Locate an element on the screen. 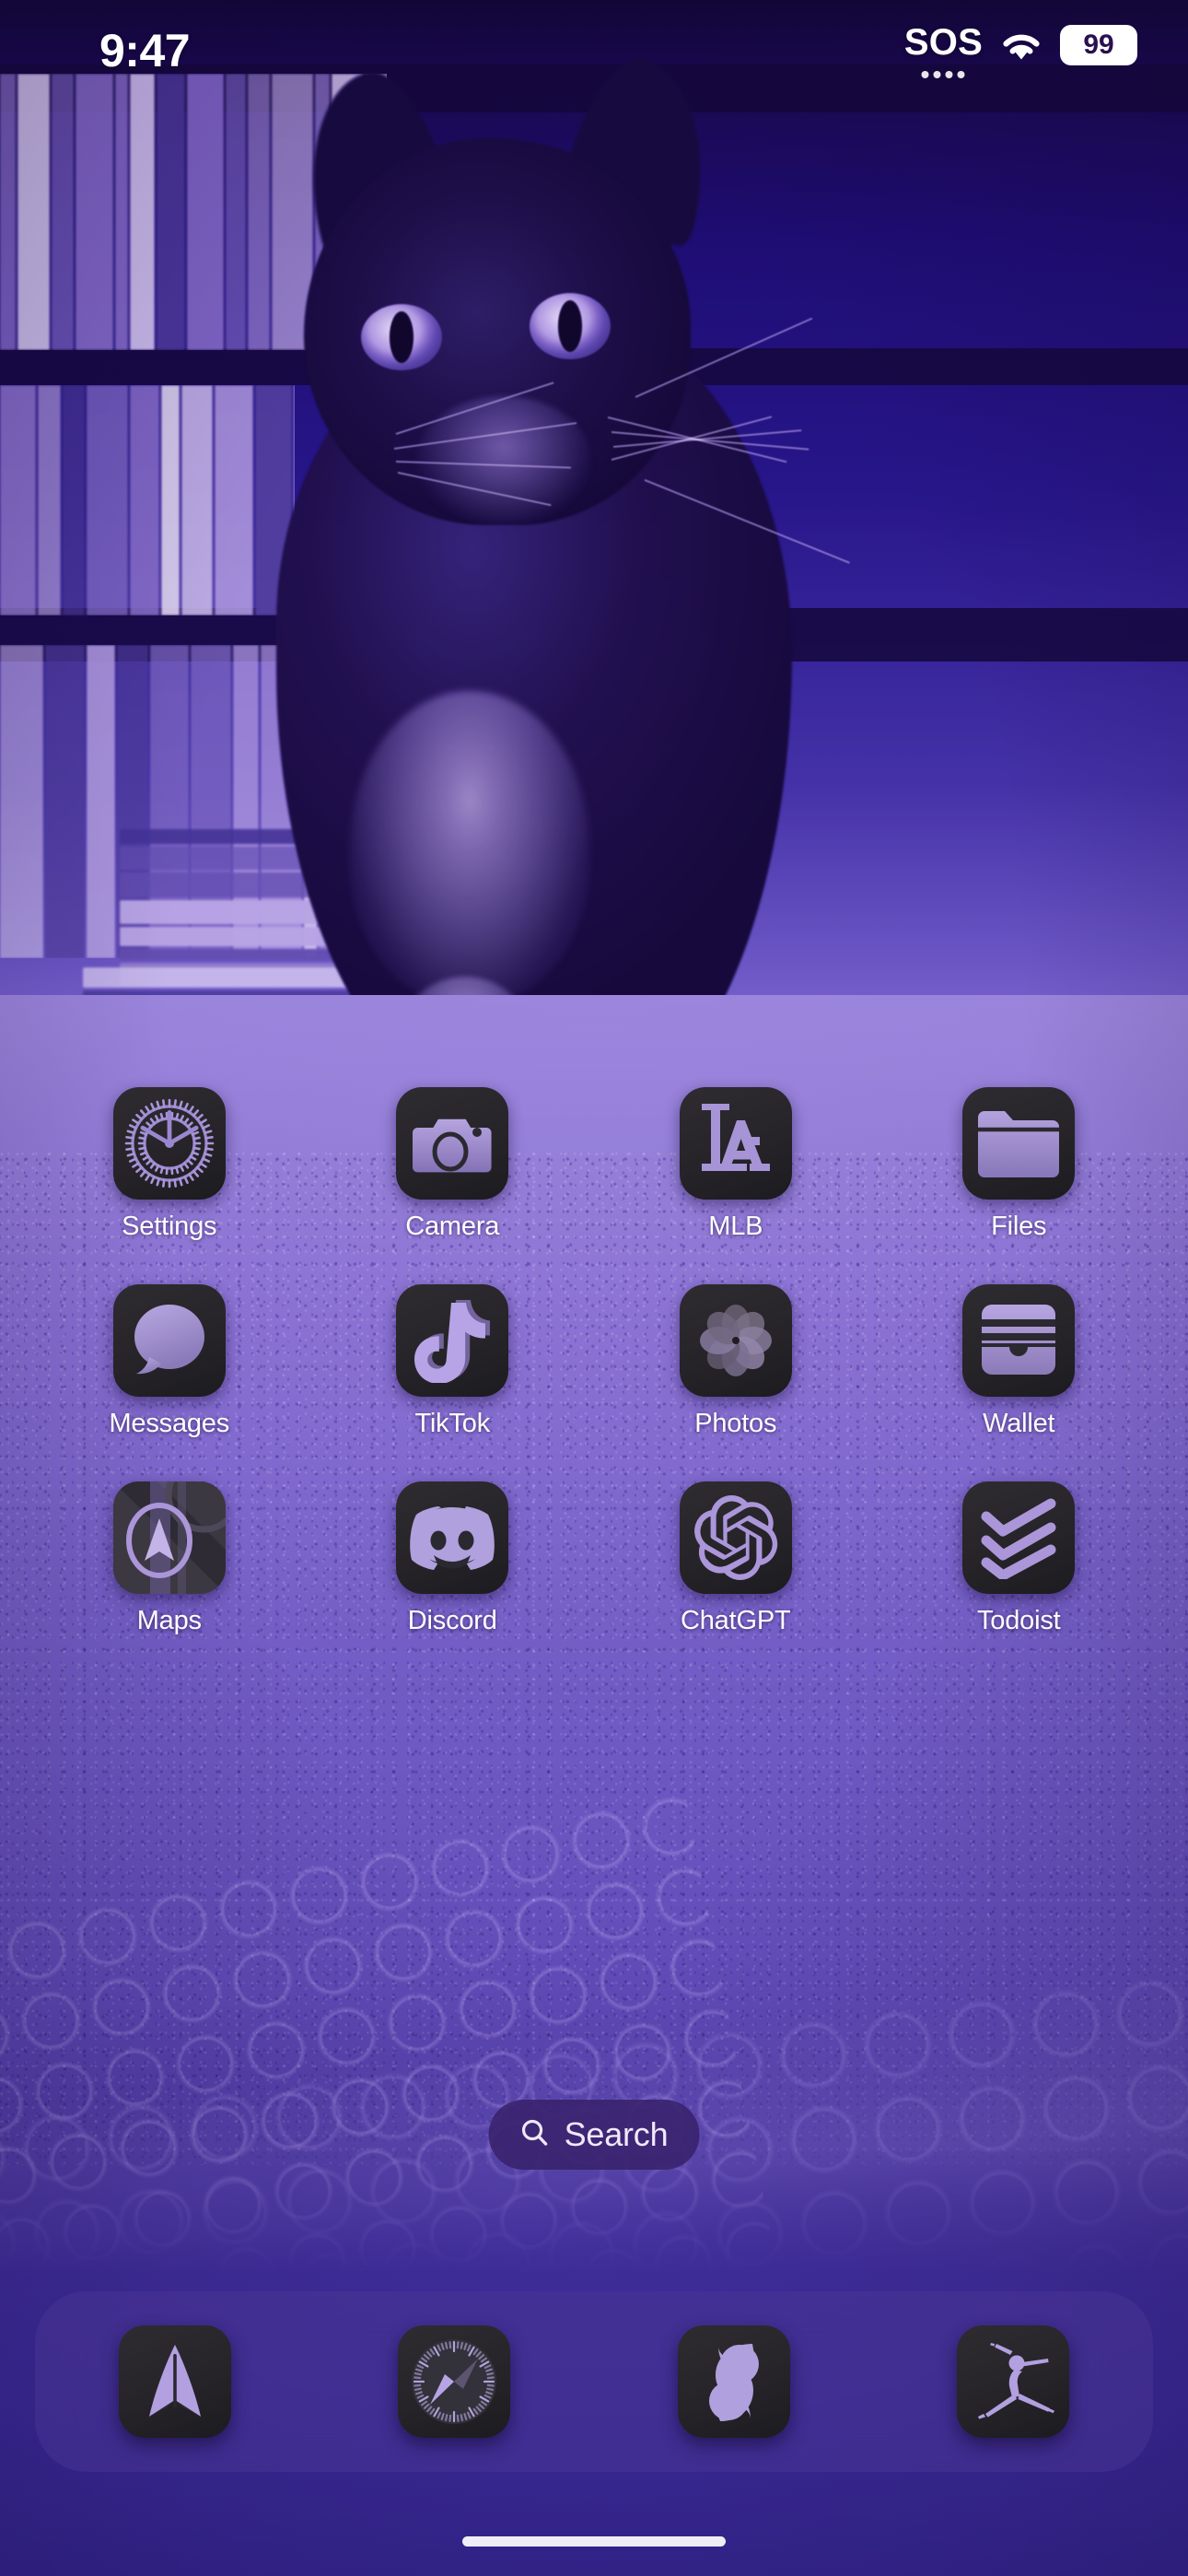  app-label: Maps is located at coordinates (169, 1620).